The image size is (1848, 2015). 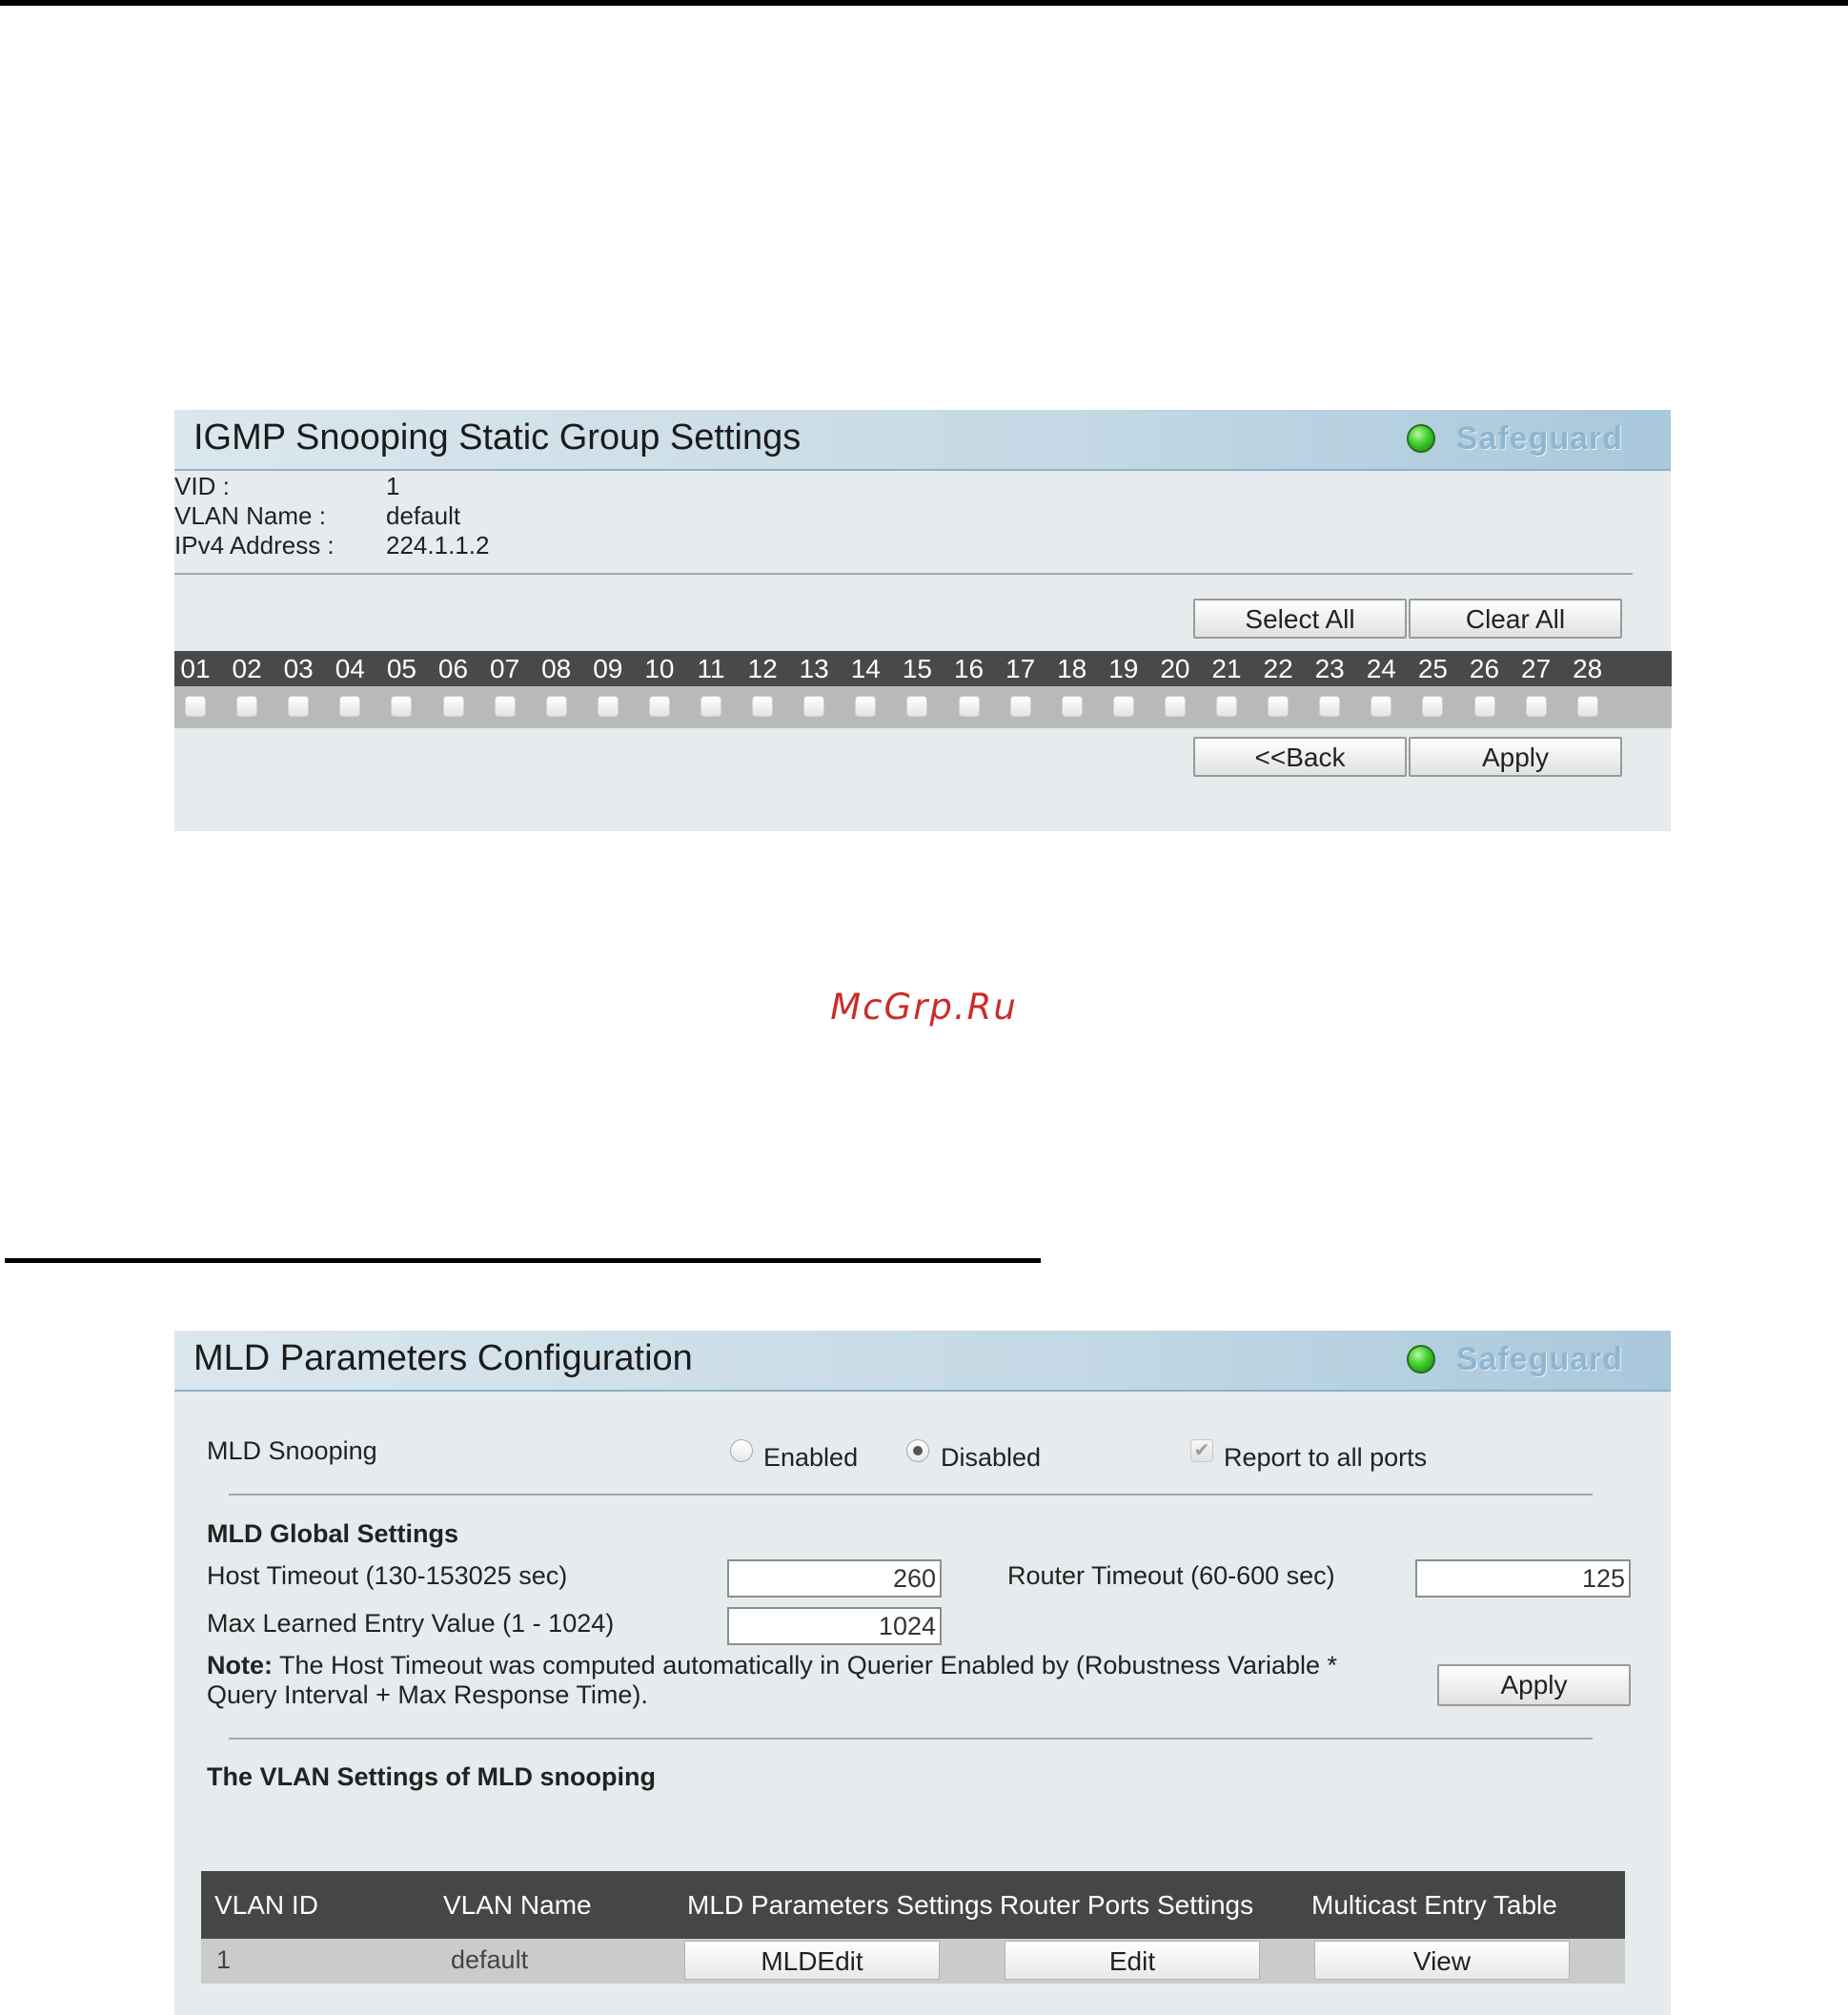 What do you see at coordinates (1432, 668) in the screenshot?
I see `port-number-25: 25` at bounding box center [1432, 668].